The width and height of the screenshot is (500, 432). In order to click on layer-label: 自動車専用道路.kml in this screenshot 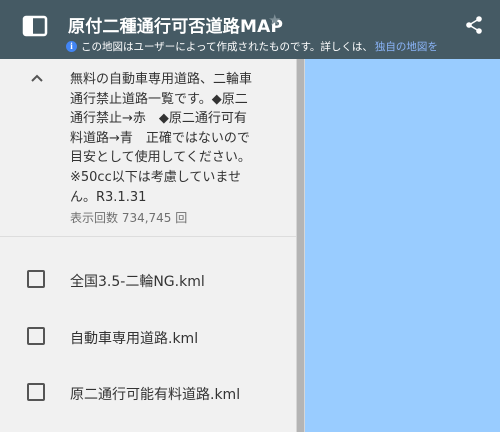, I will do `click(134, 339)`.